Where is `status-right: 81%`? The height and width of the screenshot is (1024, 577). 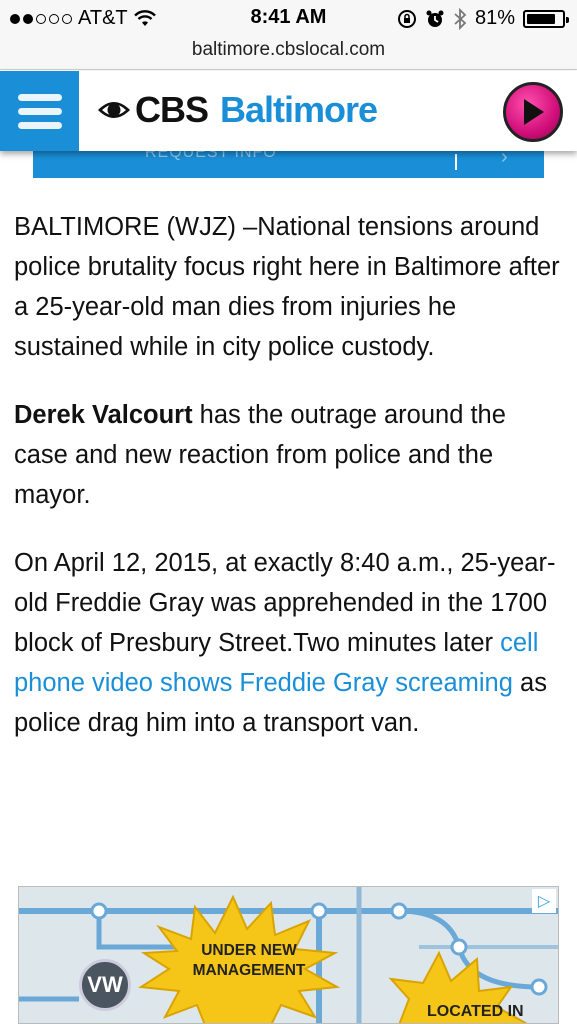 status-right: 81% is located at coordinates (483, 18).